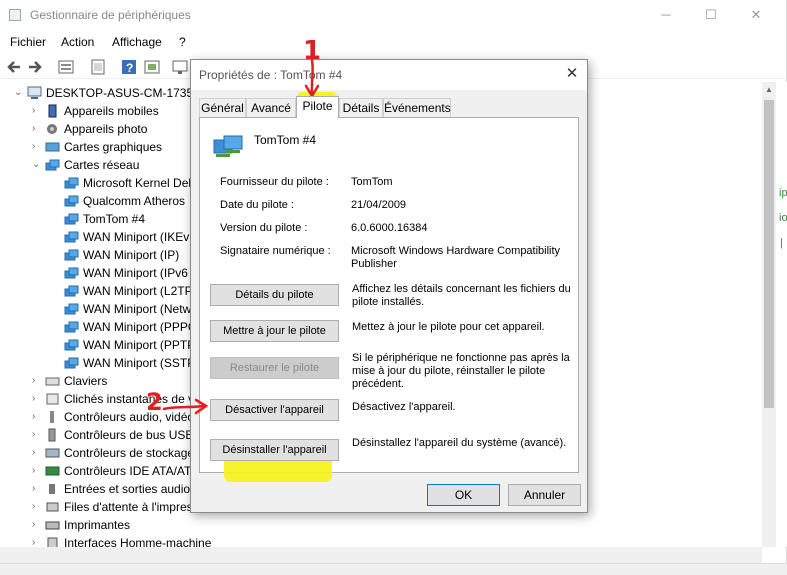 The width and height of the screenshot is (787, 575). Describe the element at coordinates (134, 201) in the screenshot. I see `tree-item-label: Qualcomm Atheros` at that location.